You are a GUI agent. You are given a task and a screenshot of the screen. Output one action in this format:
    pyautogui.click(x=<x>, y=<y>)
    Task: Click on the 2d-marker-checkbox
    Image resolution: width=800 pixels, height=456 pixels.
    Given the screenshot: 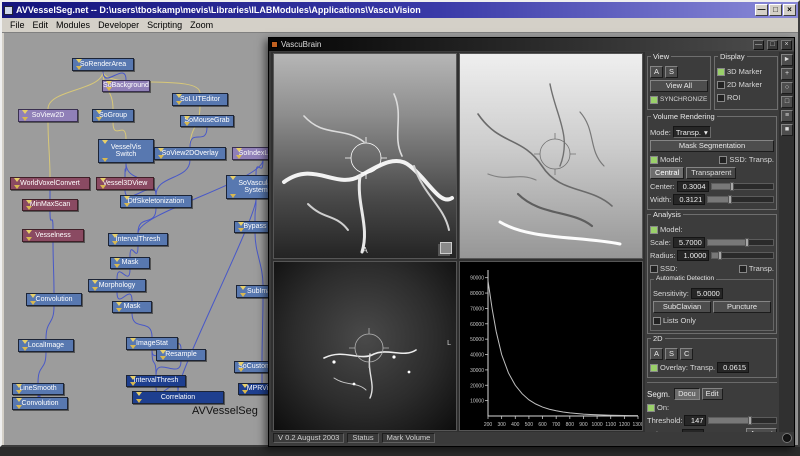 What is the action you would take?
    pyautogui.click(x=721, y=84)
    